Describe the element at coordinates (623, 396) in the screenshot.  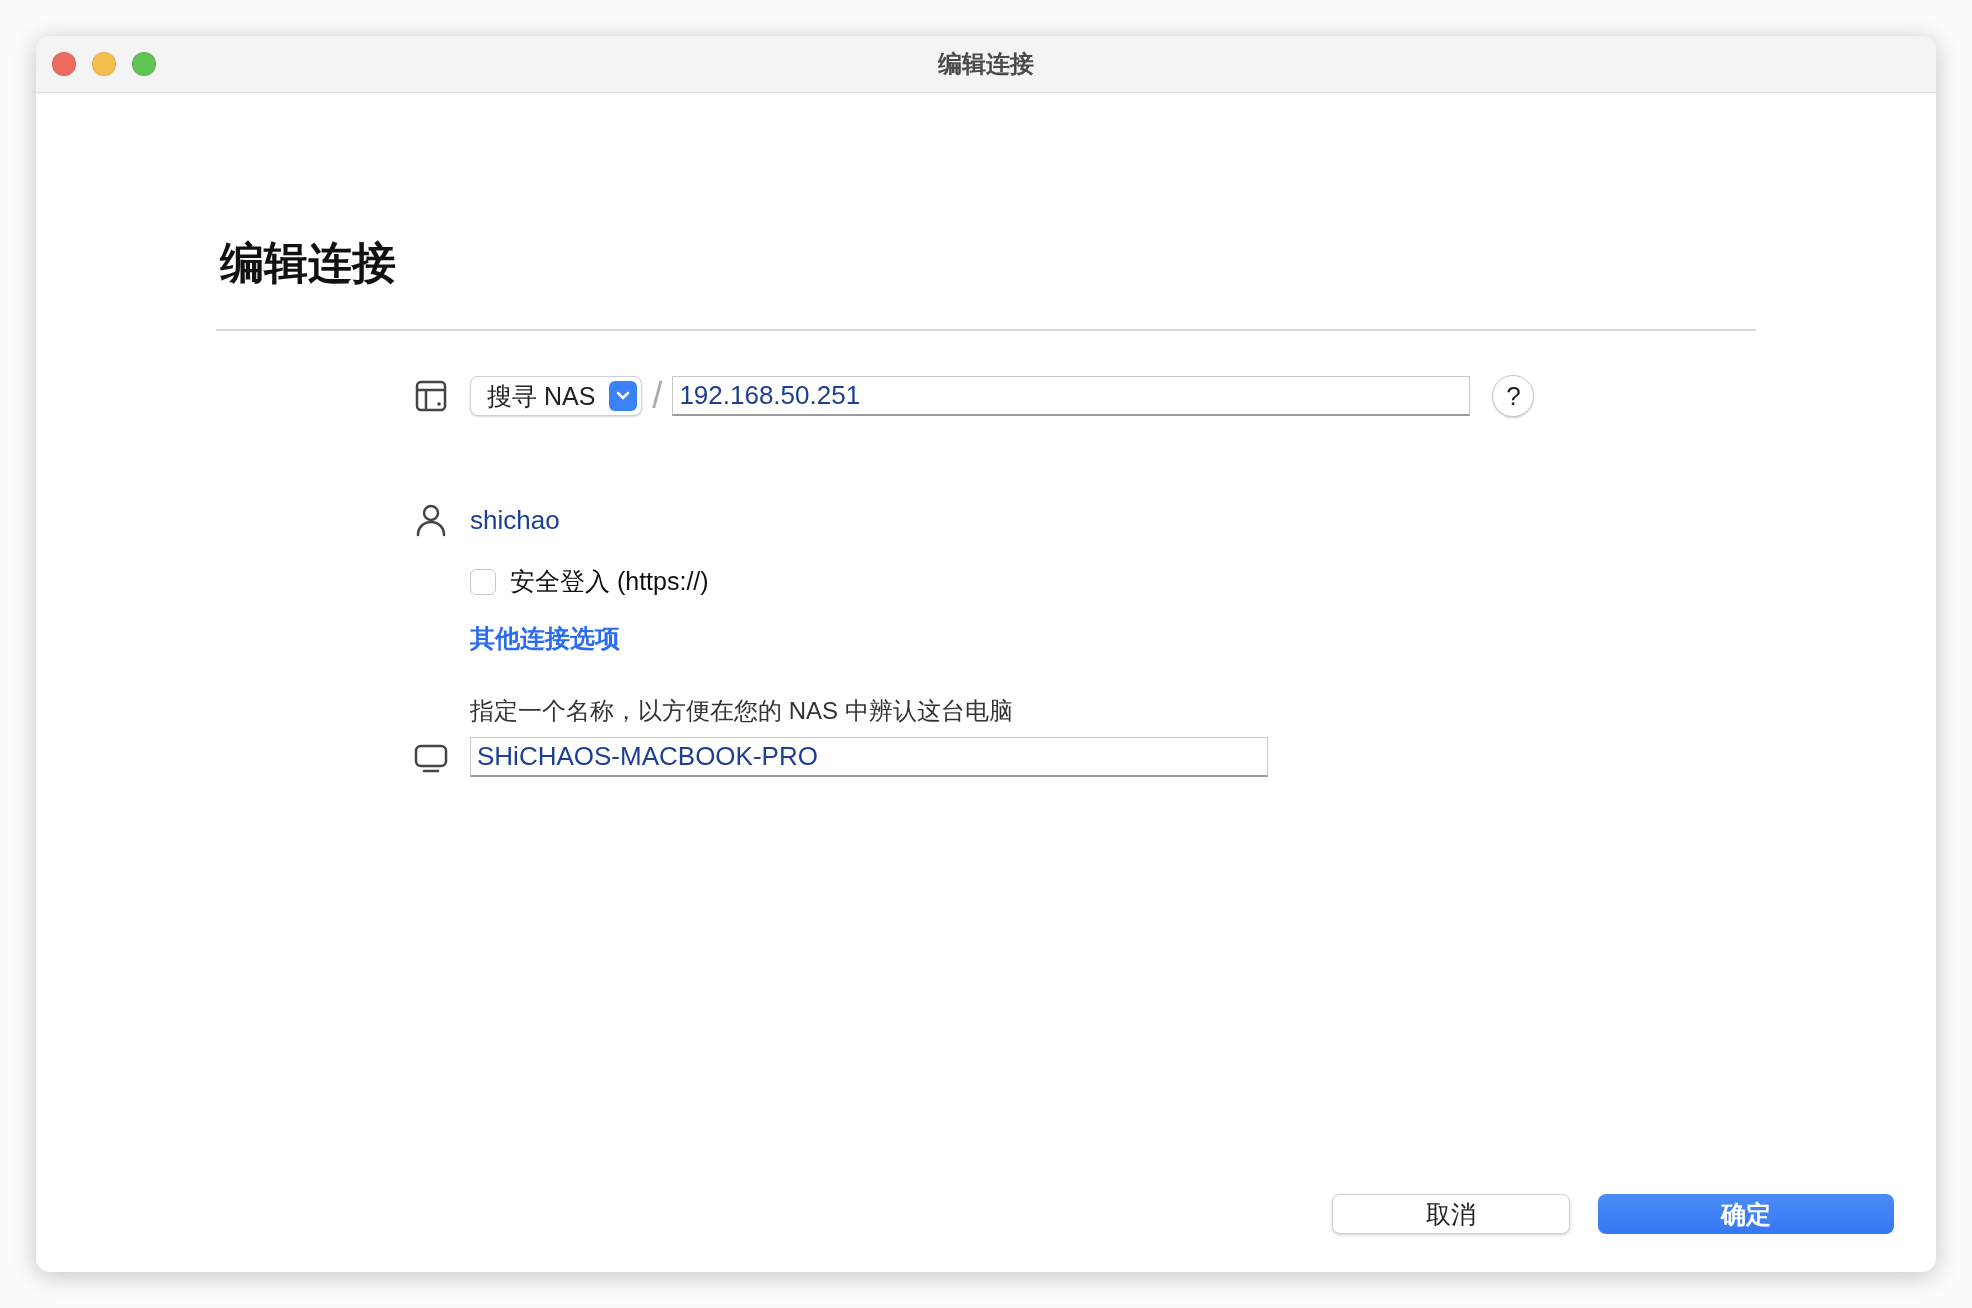
I see `chevron-down-icon` at that location.